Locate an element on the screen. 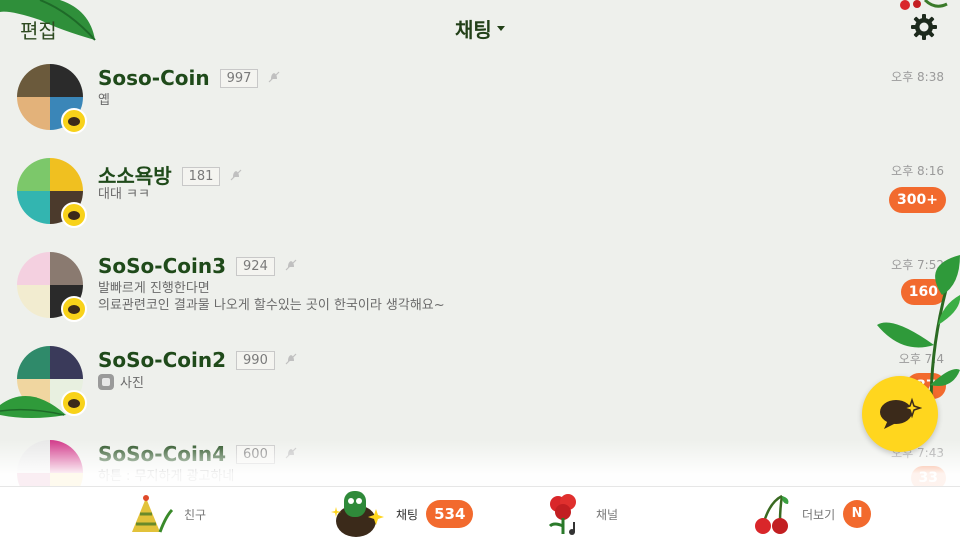 The width and height of the screenshot is (960, 540). new-badge: N is located at coordinates (857, 514).